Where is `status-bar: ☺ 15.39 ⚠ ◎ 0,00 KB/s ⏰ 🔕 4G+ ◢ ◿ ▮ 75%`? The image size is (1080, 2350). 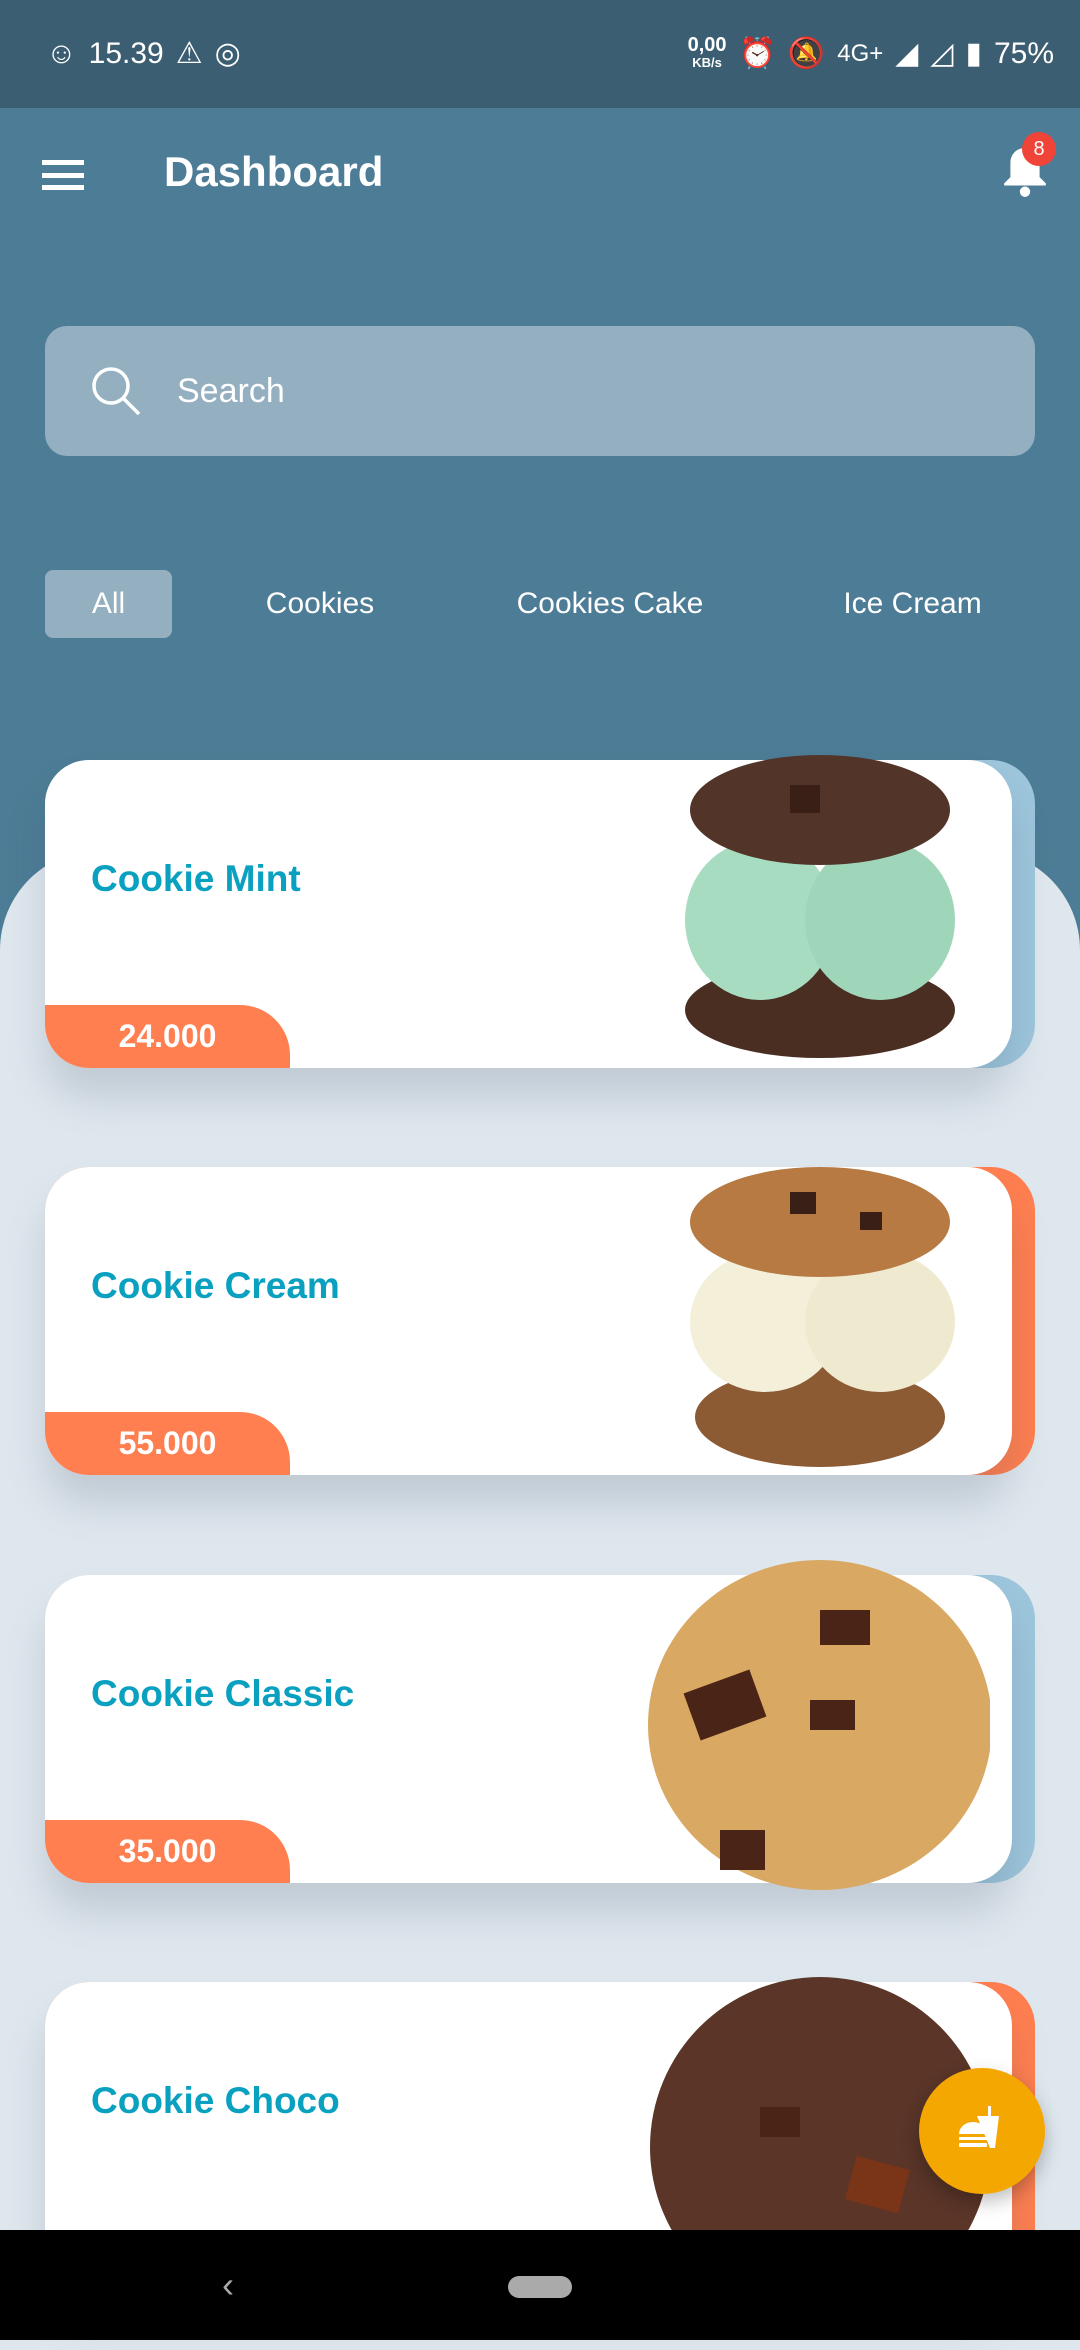
status-bar: ☺ 15.39 ⚠ ◎ 0,00 KB/s ⏰ 🔕 4G+ ◢ ◿ ▮ 75% is located at coordinates (540, 54).